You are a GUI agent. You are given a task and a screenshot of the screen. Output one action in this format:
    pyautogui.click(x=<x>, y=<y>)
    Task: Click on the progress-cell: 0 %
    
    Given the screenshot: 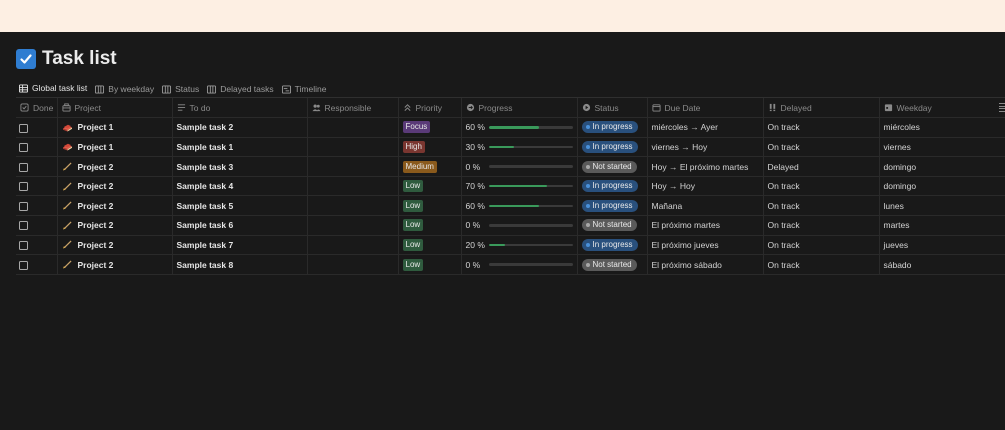 What is the action you would take?
    pyautogui.click(x=519, y=166)
    